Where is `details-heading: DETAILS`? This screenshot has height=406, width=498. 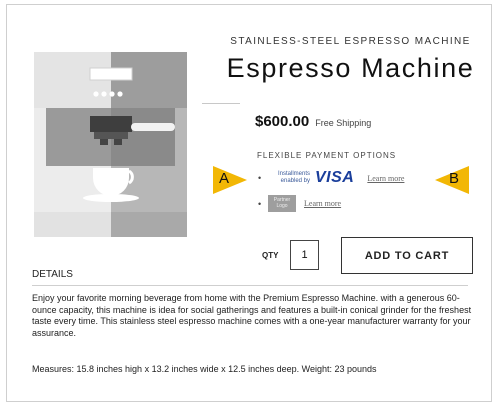 details-heading: DETAILS is located at coordinates (52, 274).